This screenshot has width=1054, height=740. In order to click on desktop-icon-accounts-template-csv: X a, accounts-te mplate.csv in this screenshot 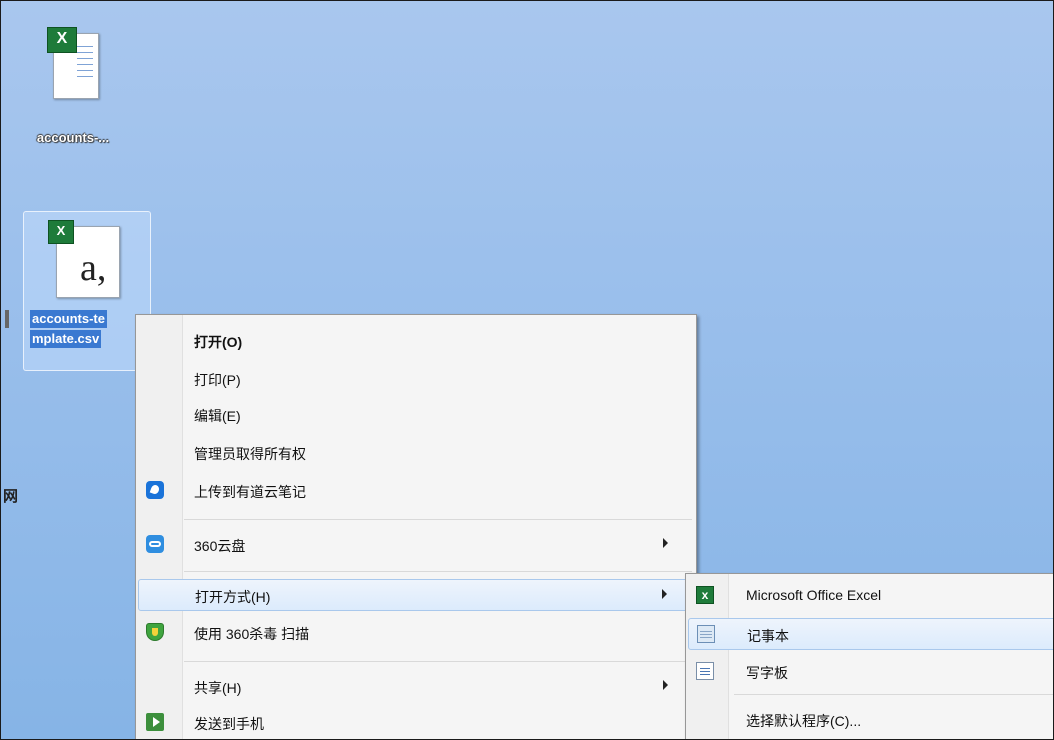, I will do `click(87, 291)`.